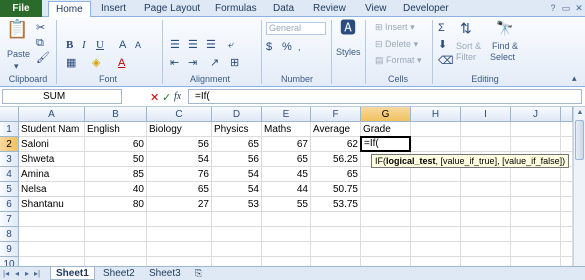 Image resolution: width=585 pixels, height=280 pixels. I want to click on sheet-next-icon: ▸, so click(27, 273).